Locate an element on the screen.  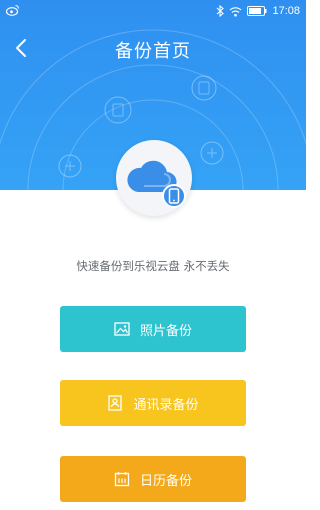
contacts-backup-label: 通讯录备份 is located at coordinates (166, 405).